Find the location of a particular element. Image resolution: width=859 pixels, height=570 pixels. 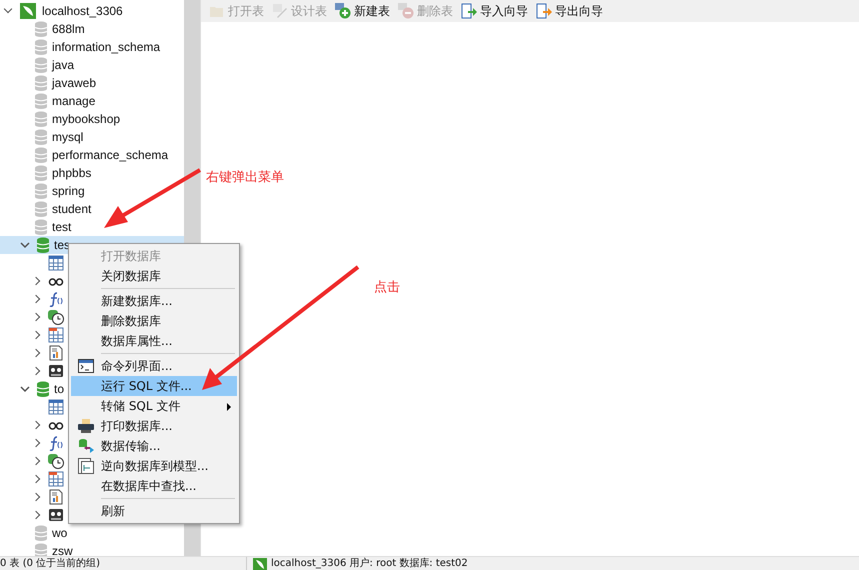

annotation-text: 右键弹出菜单 is located at coordinates (245, 177).